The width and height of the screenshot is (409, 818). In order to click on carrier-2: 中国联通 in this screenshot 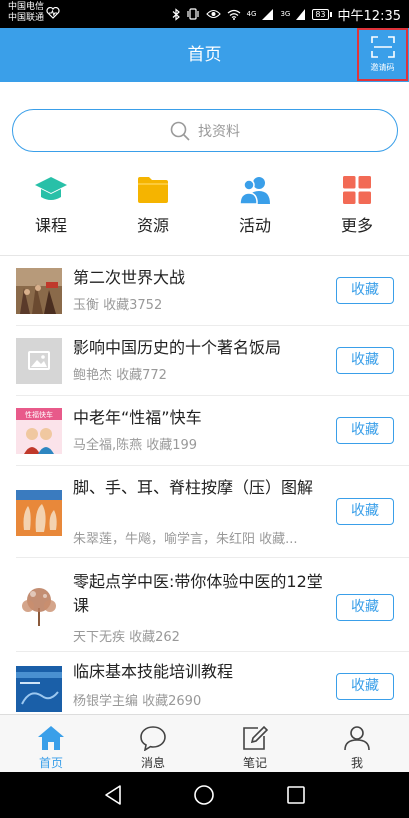, I will do `click(26, 18)`.